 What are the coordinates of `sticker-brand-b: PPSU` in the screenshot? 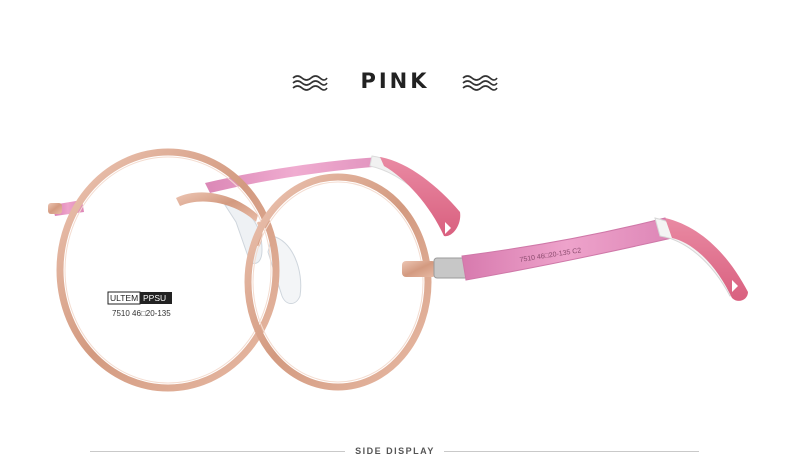 It's located at (154, 298).